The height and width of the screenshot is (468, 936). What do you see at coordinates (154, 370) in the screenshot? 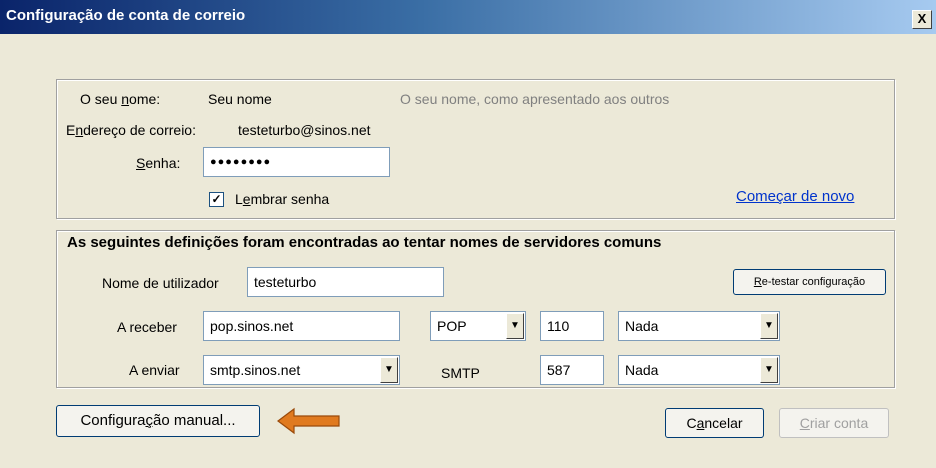
I see `outgoing-label: A enviar` at bounding box center [154, 370].